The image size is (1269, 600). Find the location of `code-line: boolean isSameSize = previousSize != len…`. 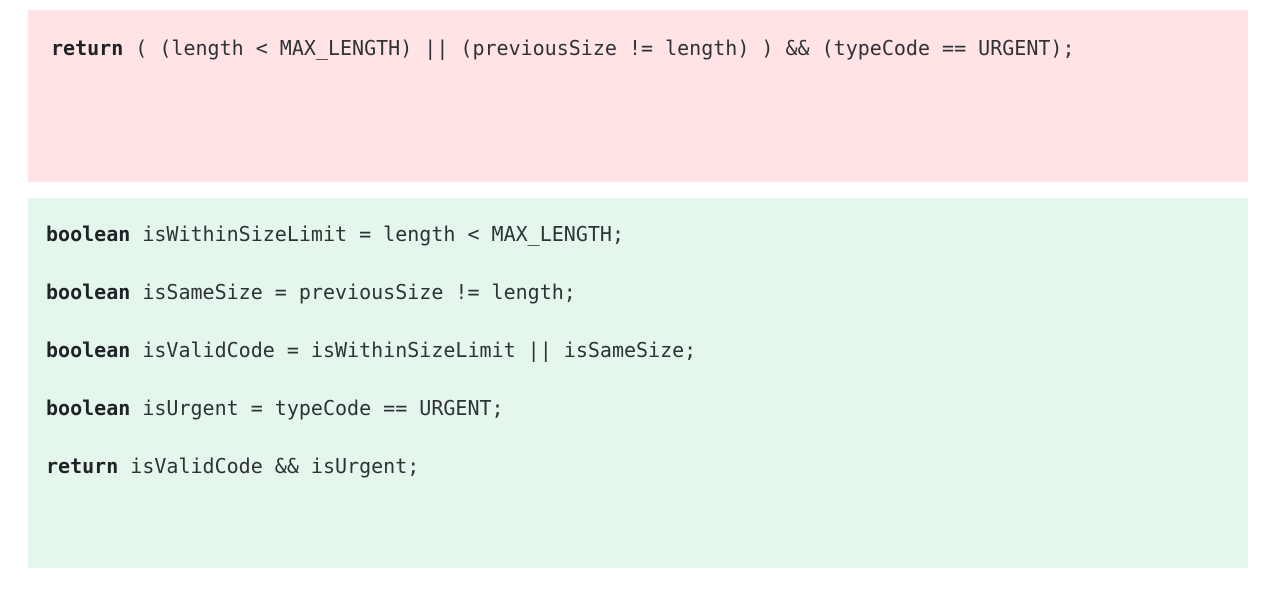

code-line: boolean isSameSize = previousSize != len… is located at coordinates (647, 292).